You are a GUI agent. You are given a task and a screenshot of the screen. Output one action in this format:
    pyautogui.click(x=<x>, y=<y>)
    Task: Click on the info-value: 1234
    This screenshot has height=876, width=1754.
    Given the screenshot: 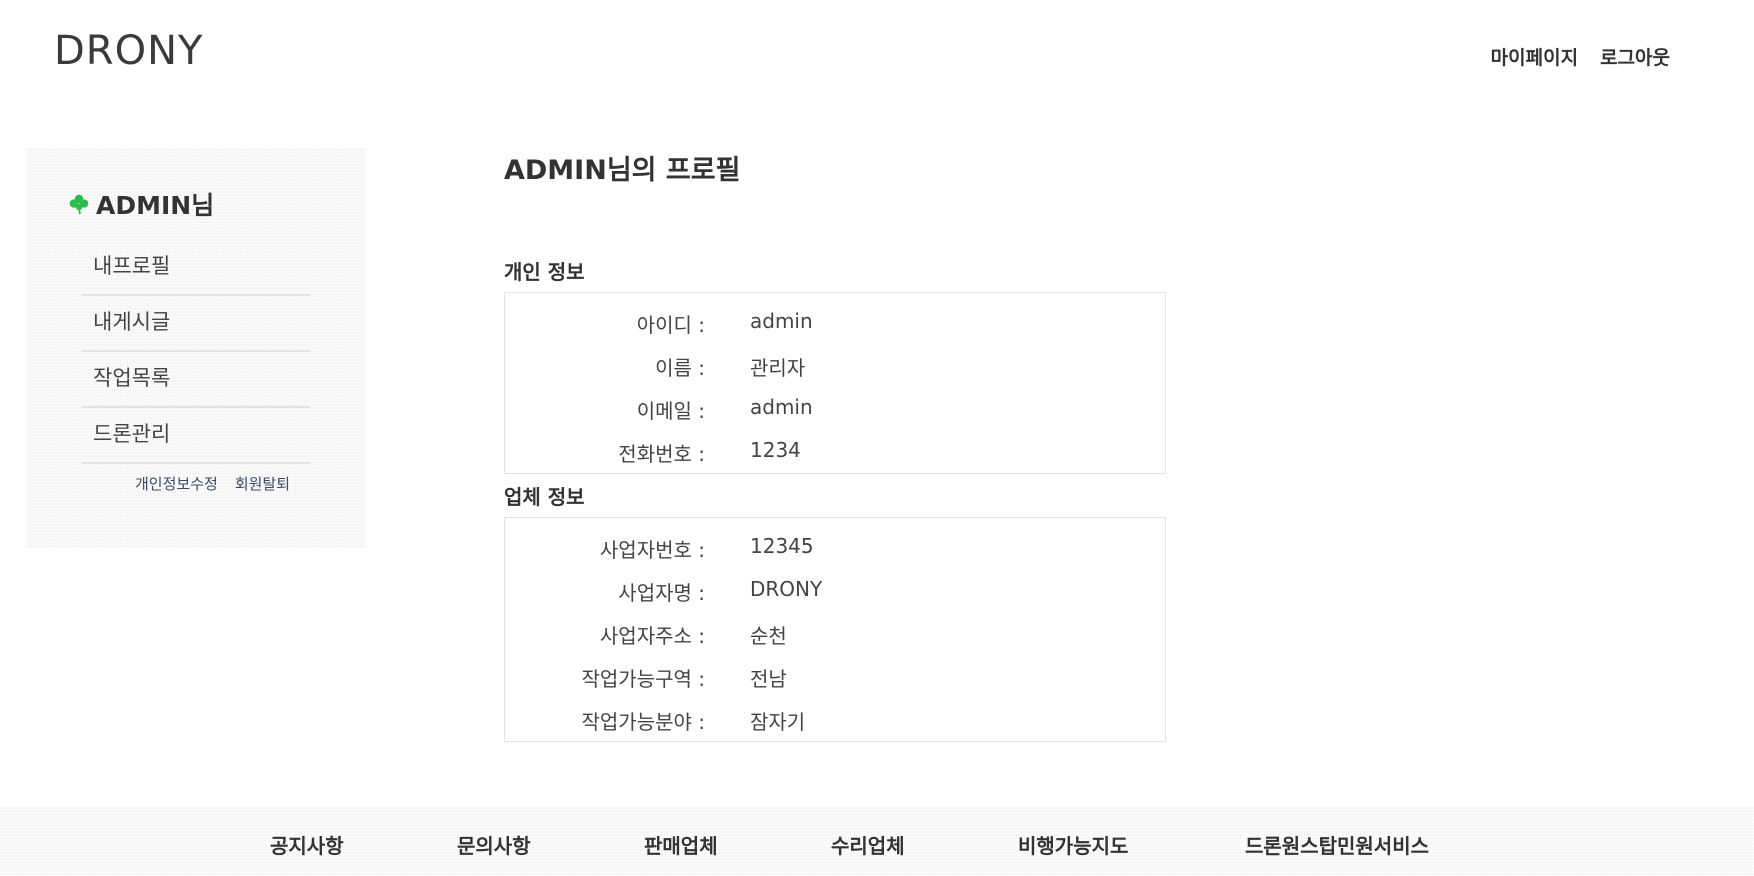 What is the action you would take?
    pyautogui.click(x=775, y=450)
    